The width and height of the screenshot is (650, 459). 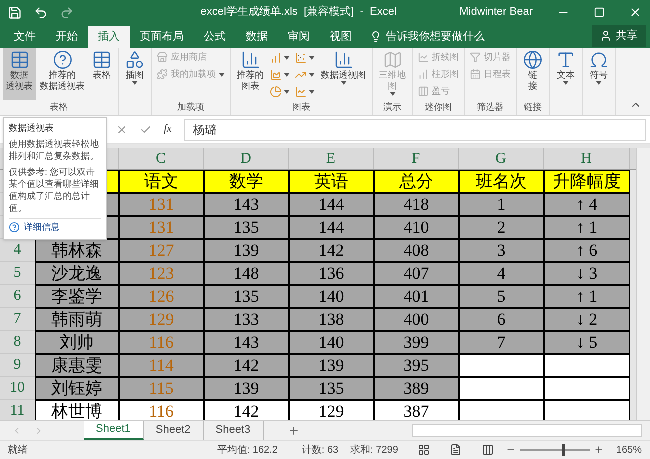 I want to click on table-cell: 5, so click(x=501, y=296).